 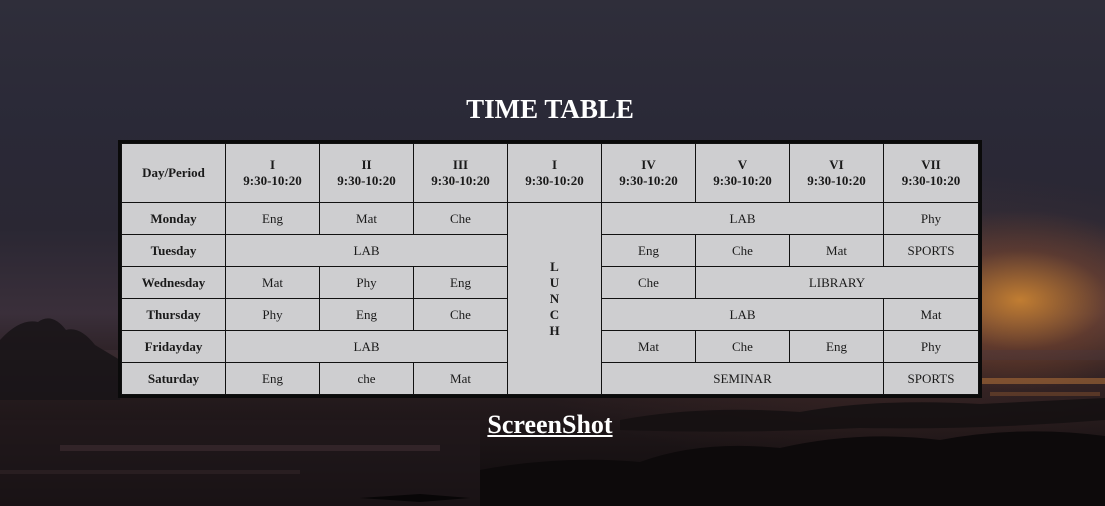 I want to click on lunch-letter: H, so click(x=554, y=330).